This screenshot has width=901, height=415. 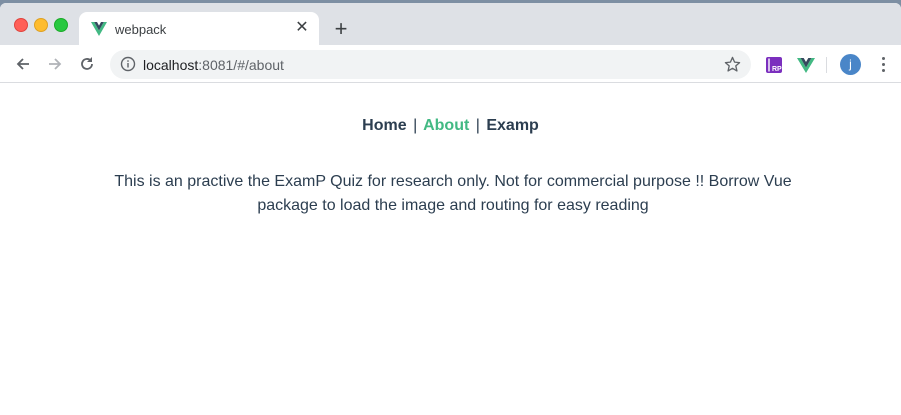 I want to click on url-path: :8081/#/about, so click(x=241, y=65).